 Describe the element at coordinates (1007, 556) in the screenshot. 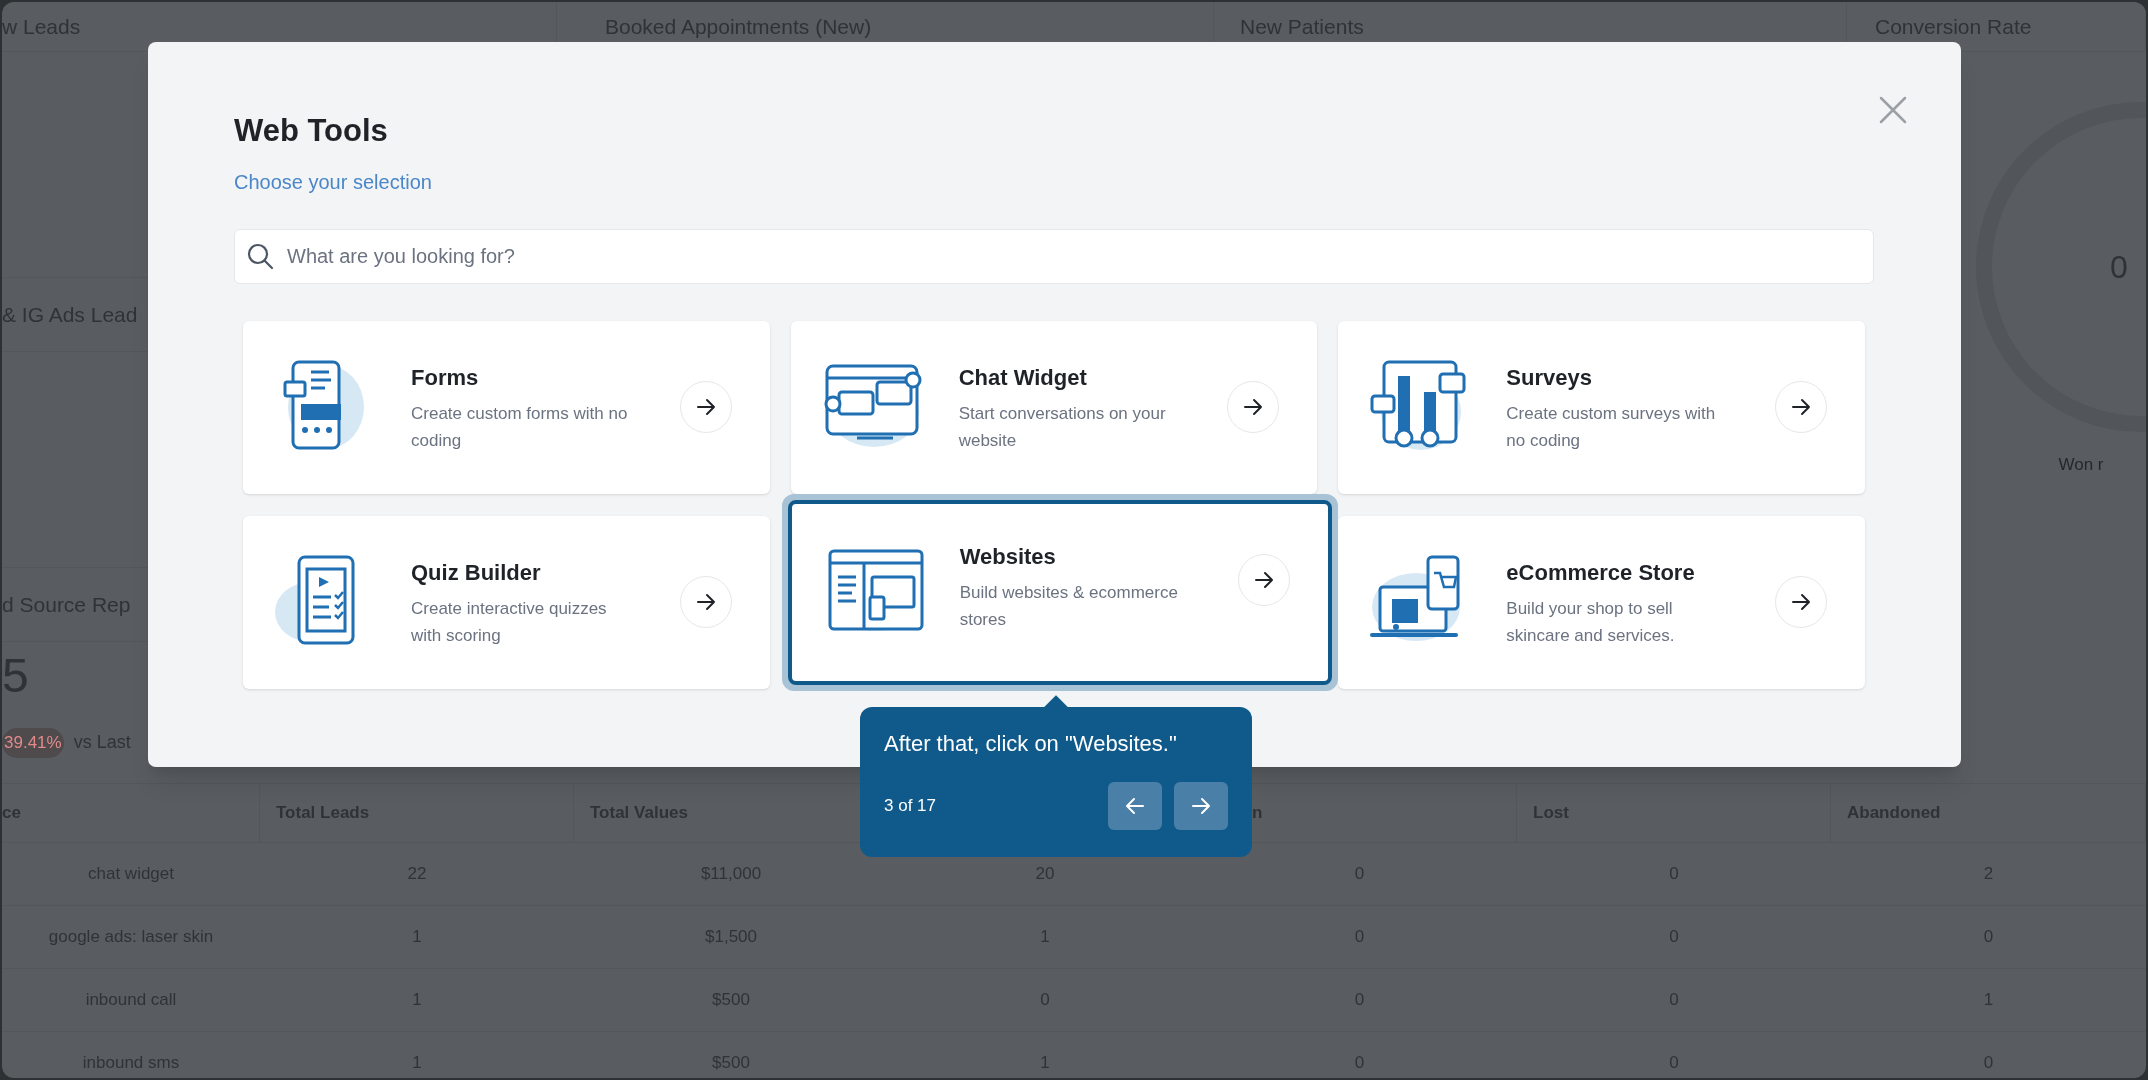

I see `card-title: Websites` at that location.